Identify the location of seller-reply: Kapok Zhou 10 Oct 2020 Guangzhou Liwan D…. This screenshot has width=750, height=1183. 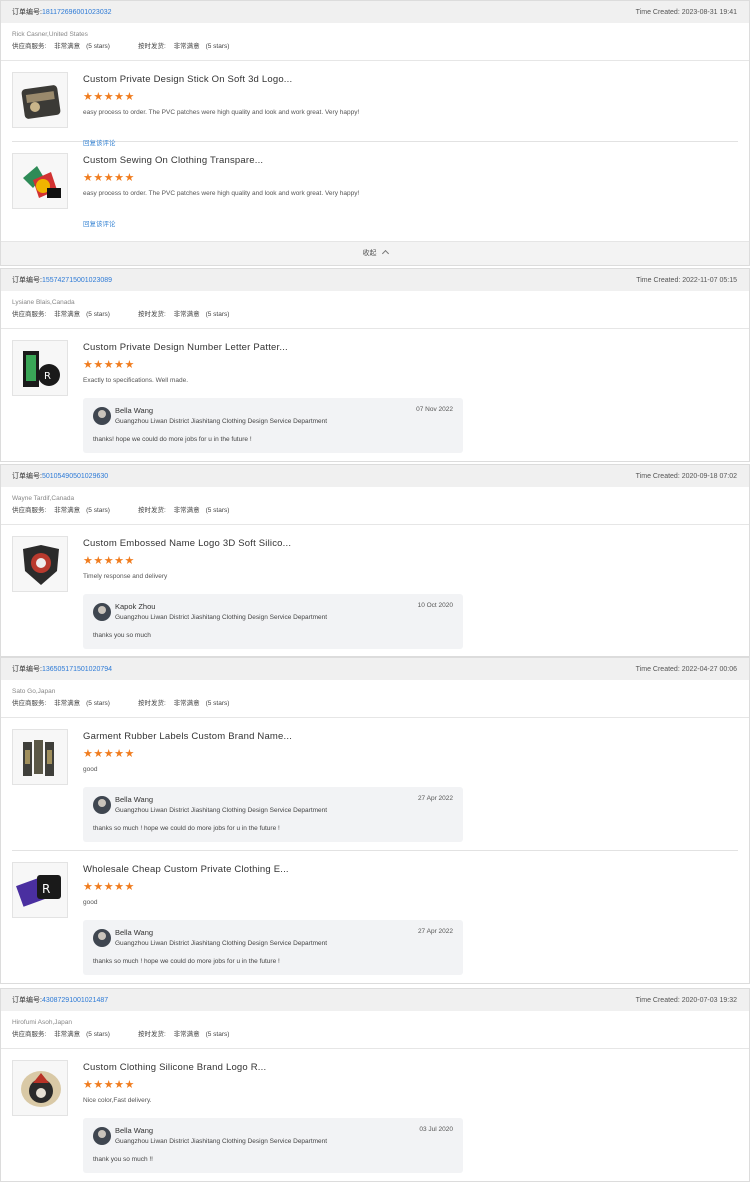
(273, 621).